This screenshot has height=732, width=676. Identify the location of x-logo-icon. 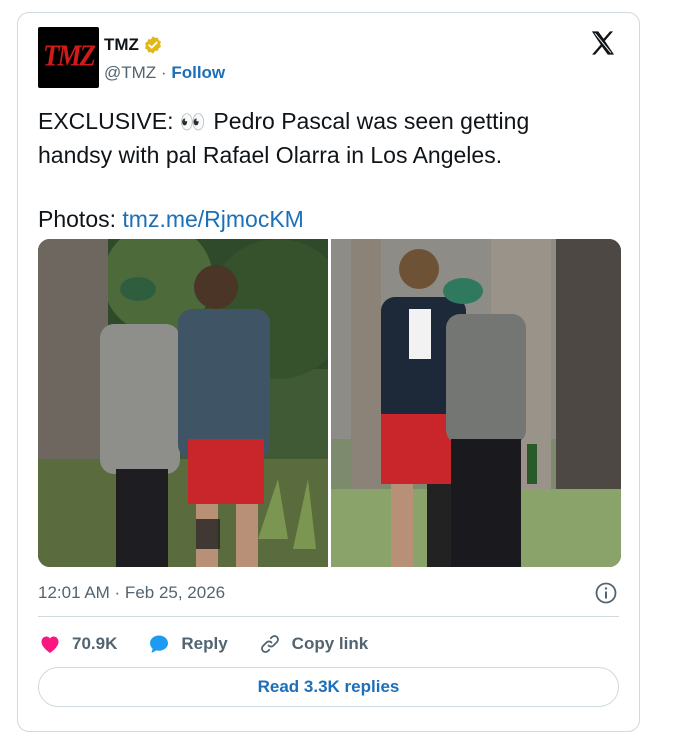
(603, 43).